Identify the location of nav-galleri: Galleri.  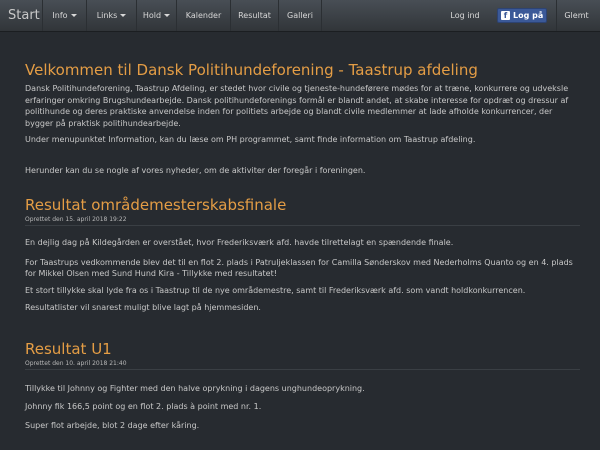
(300, 15).